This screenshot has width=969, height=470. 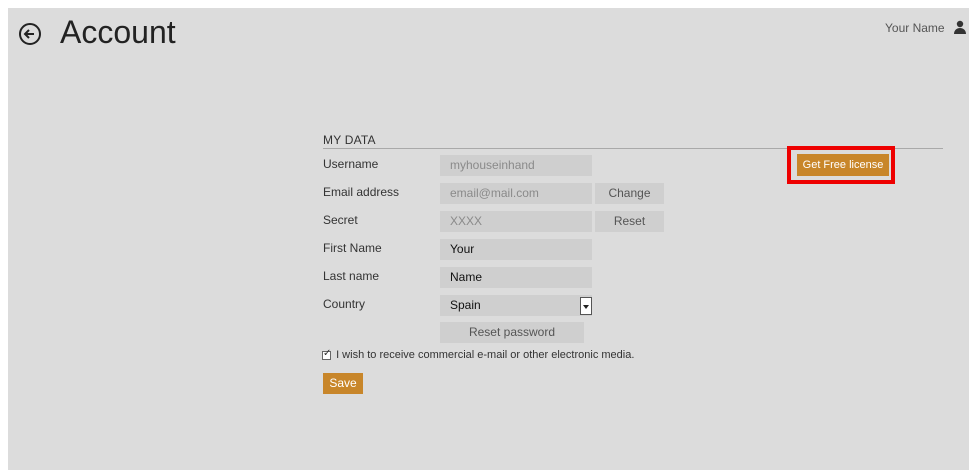 I want to click on page-title: Account, so click(x=118, y=32).